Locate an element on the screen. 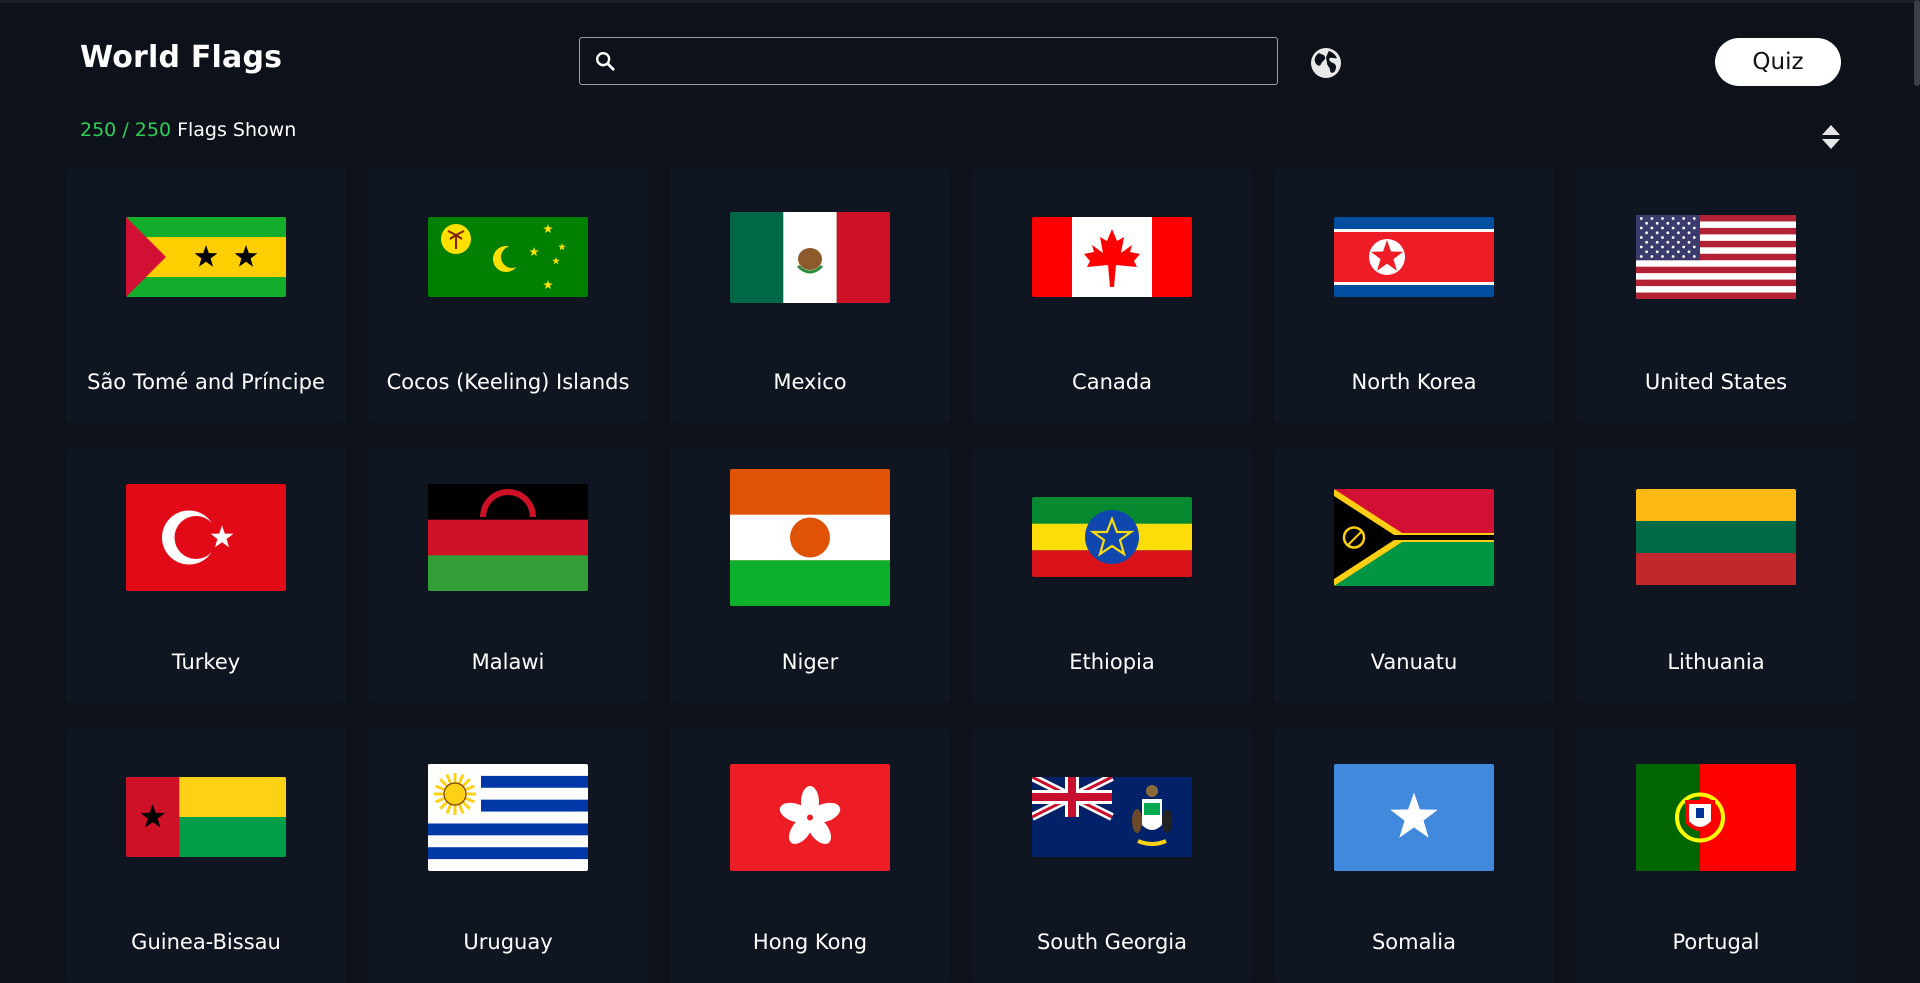 The image size is (1920, 983). flag-card: Lithuania is located at coordinates (1716, 575).